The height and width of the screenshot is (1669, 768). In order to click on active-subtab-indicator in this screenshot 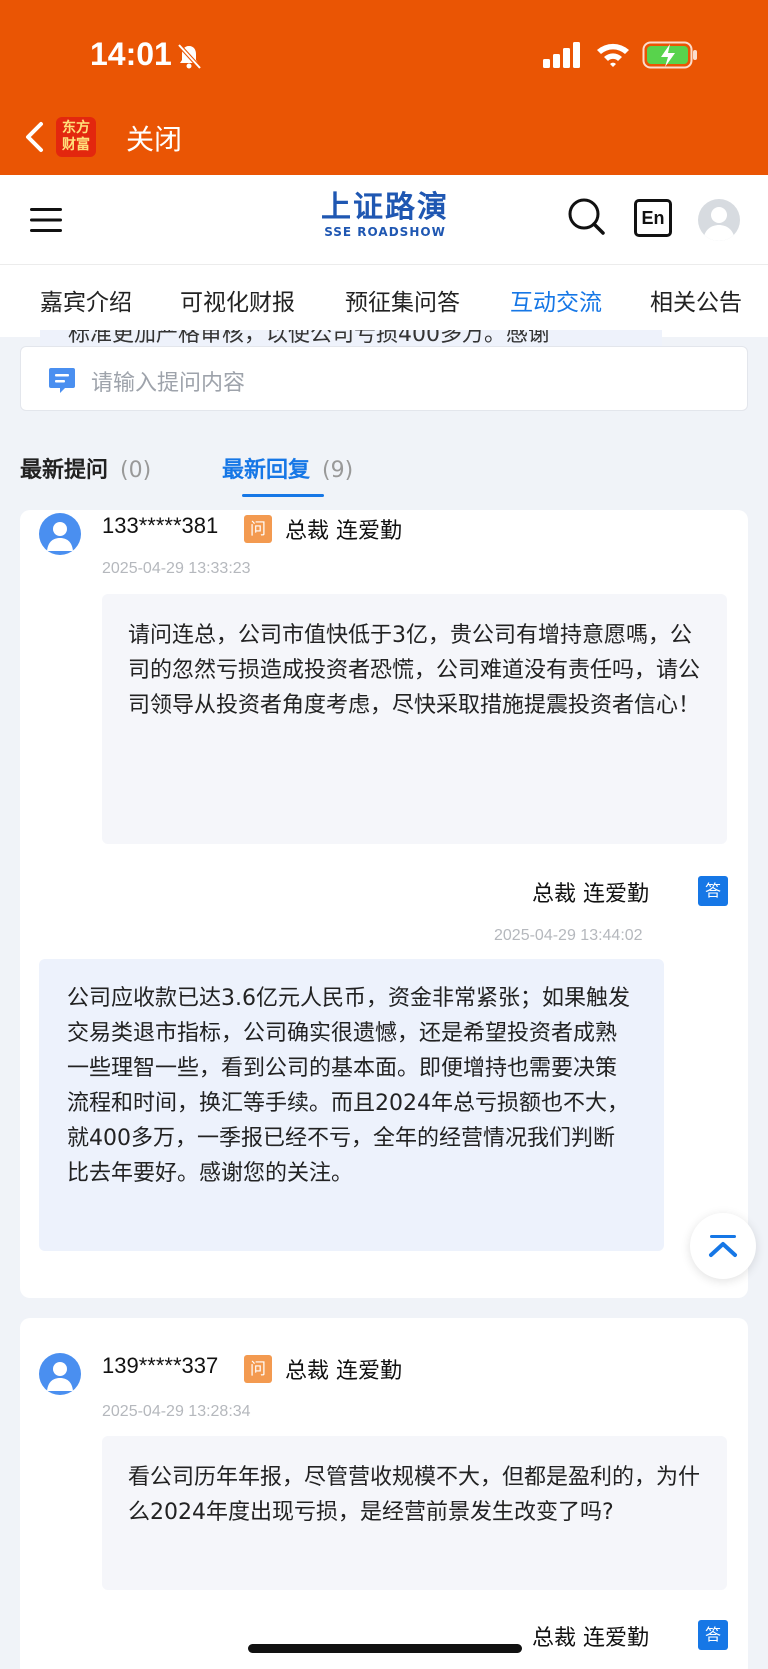, I will do `click(283, 495)`.